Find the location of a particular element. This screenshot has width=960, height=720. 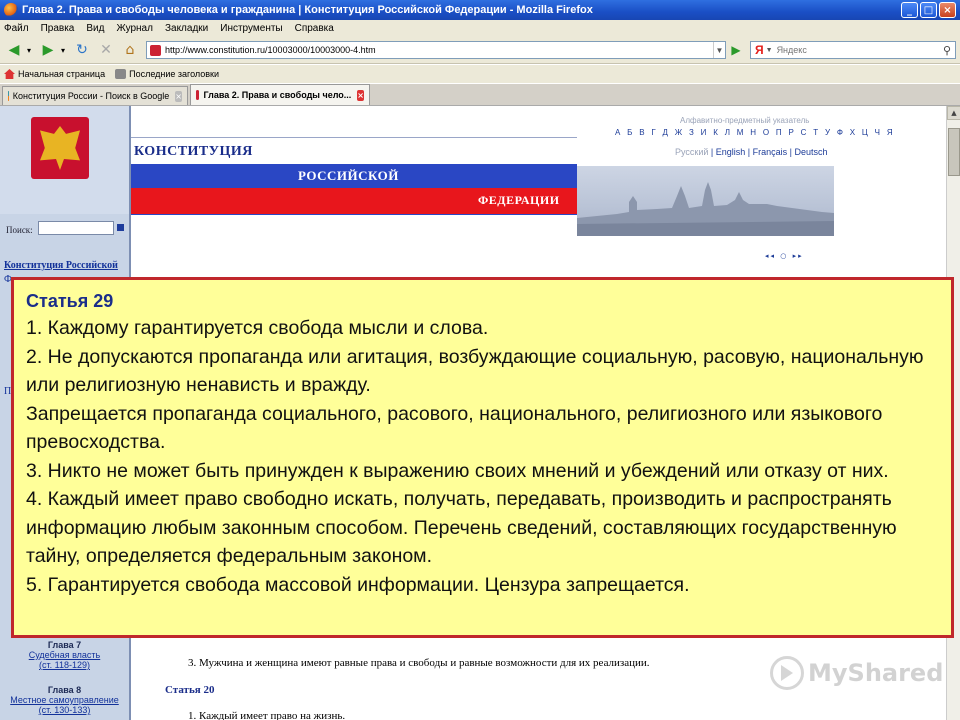

play-icon is located at coordinates (787, 673).